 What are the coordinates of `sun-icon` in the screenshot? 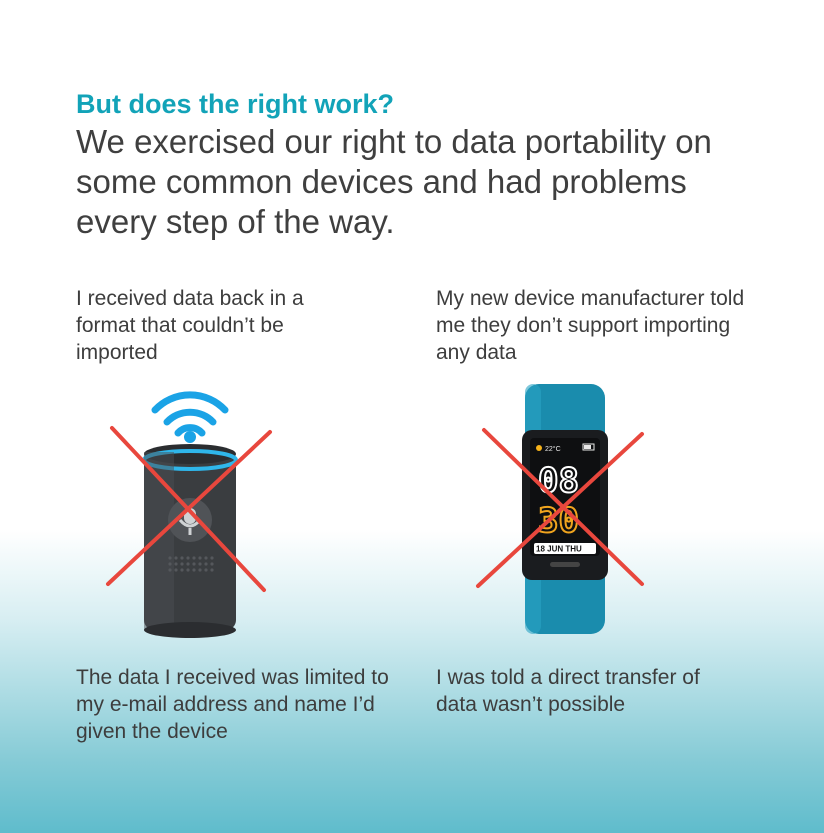 It's located at (539, 448).